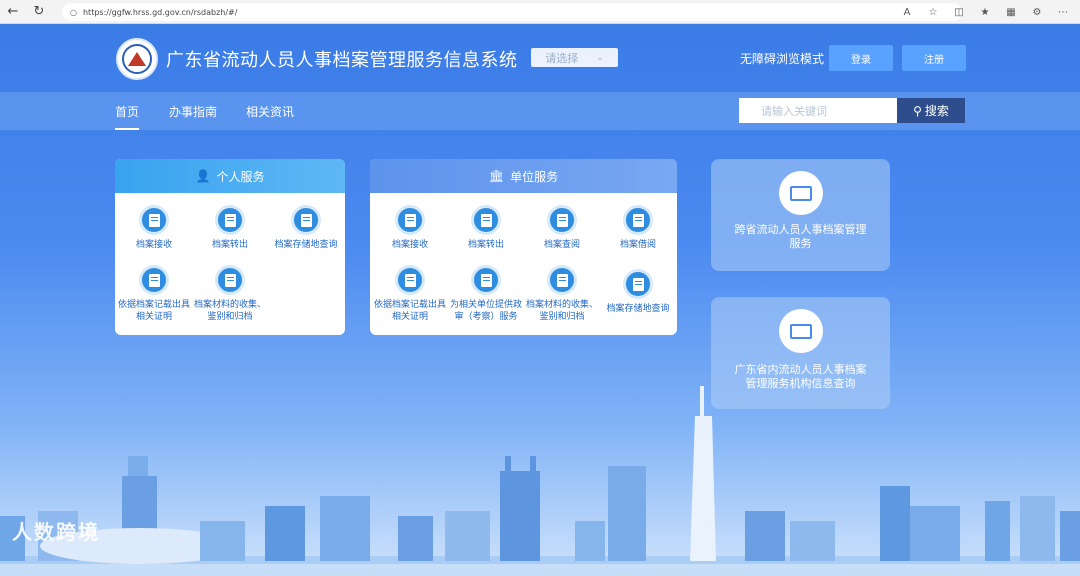  I want to click on personal-services-header: 👤 个人服务, so click(230, 176).